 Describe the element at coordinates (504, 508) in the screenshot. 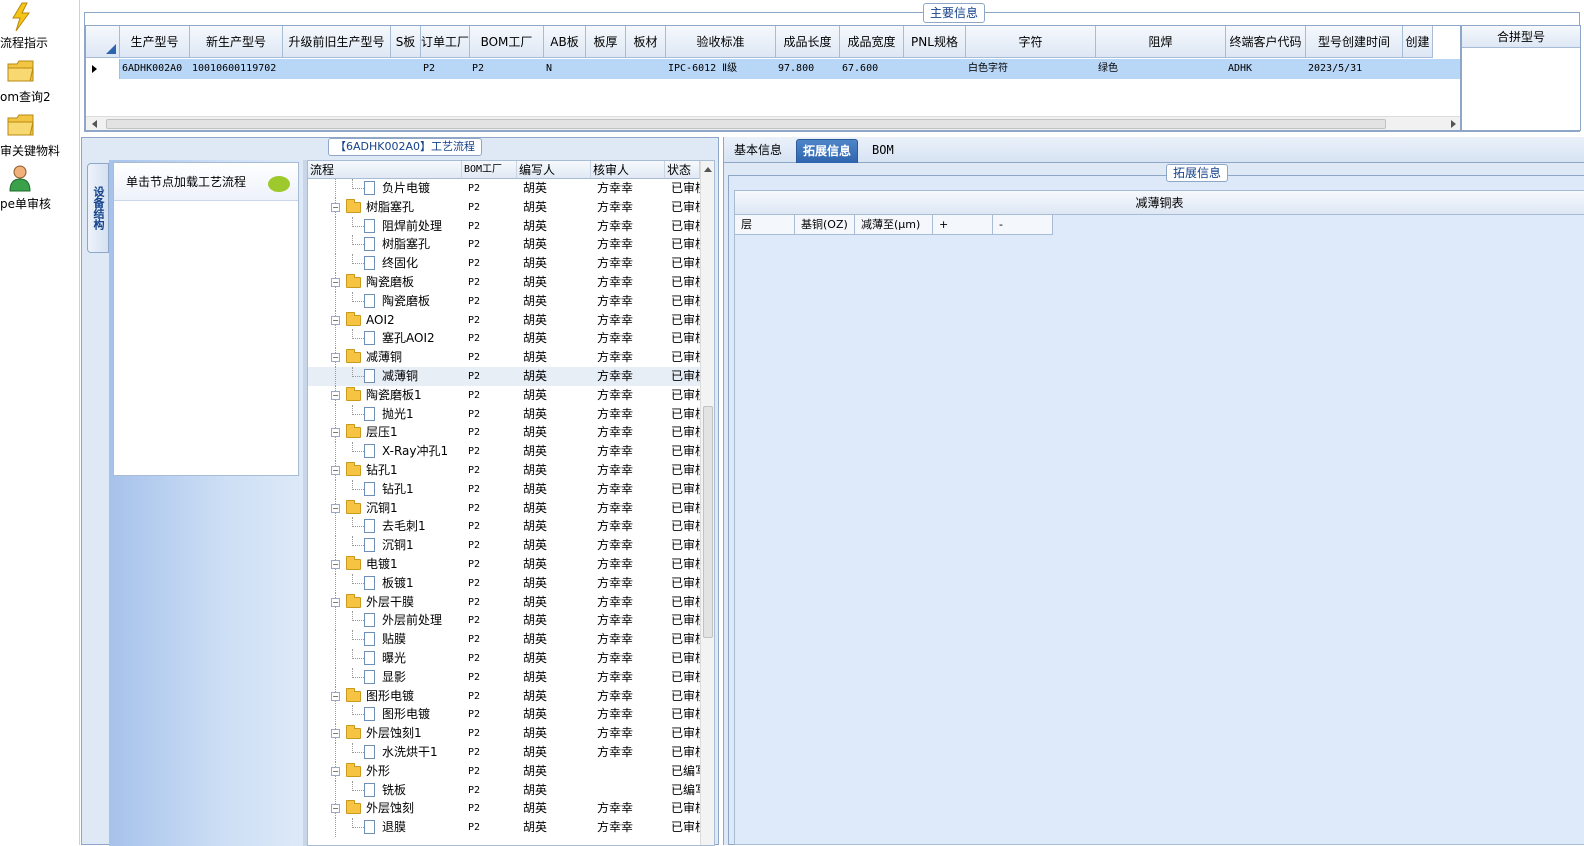

I see `tree-row: − 沉铜1 P2 胡英 方幸幸 已审核` at that location.